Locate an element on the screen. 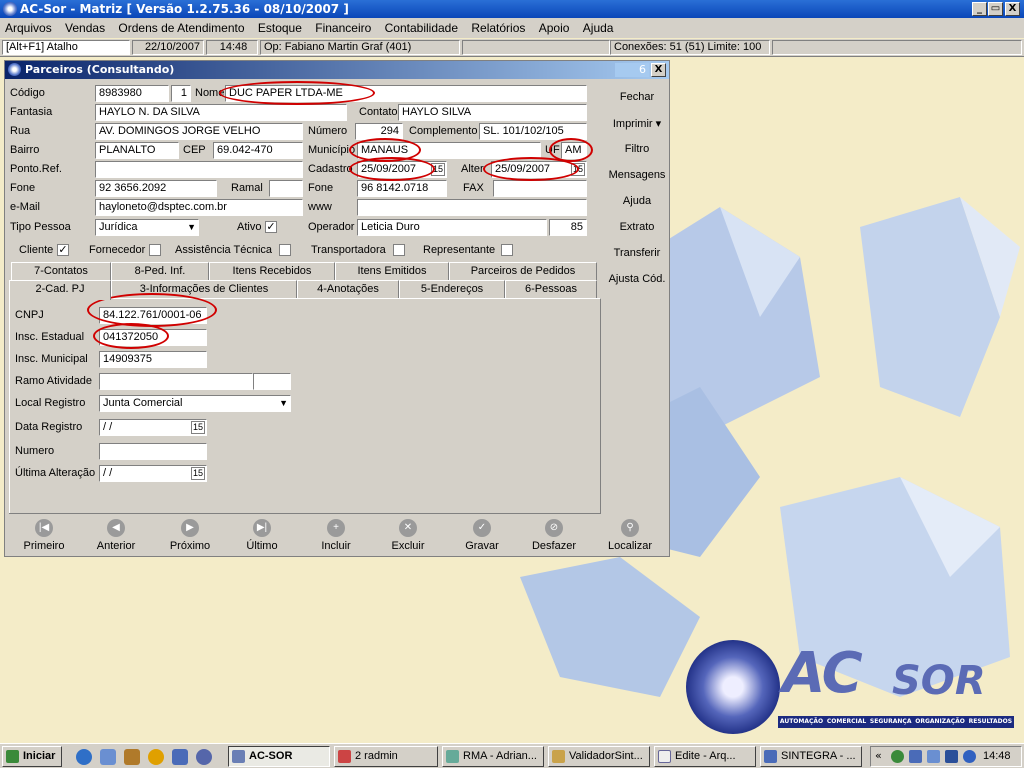 The image size is (1024, 768). email-field: hayloneto@dsptec.com.br is located at coordinates (199, 207).